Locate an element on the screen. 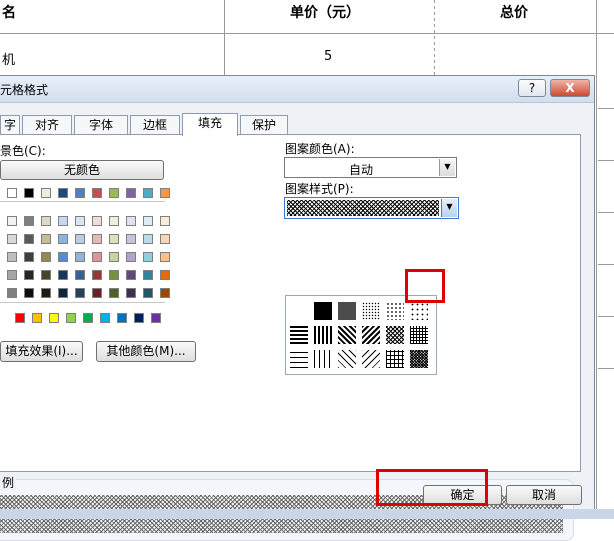  cancel-button: 取消 is located at coordinates (544, 495).